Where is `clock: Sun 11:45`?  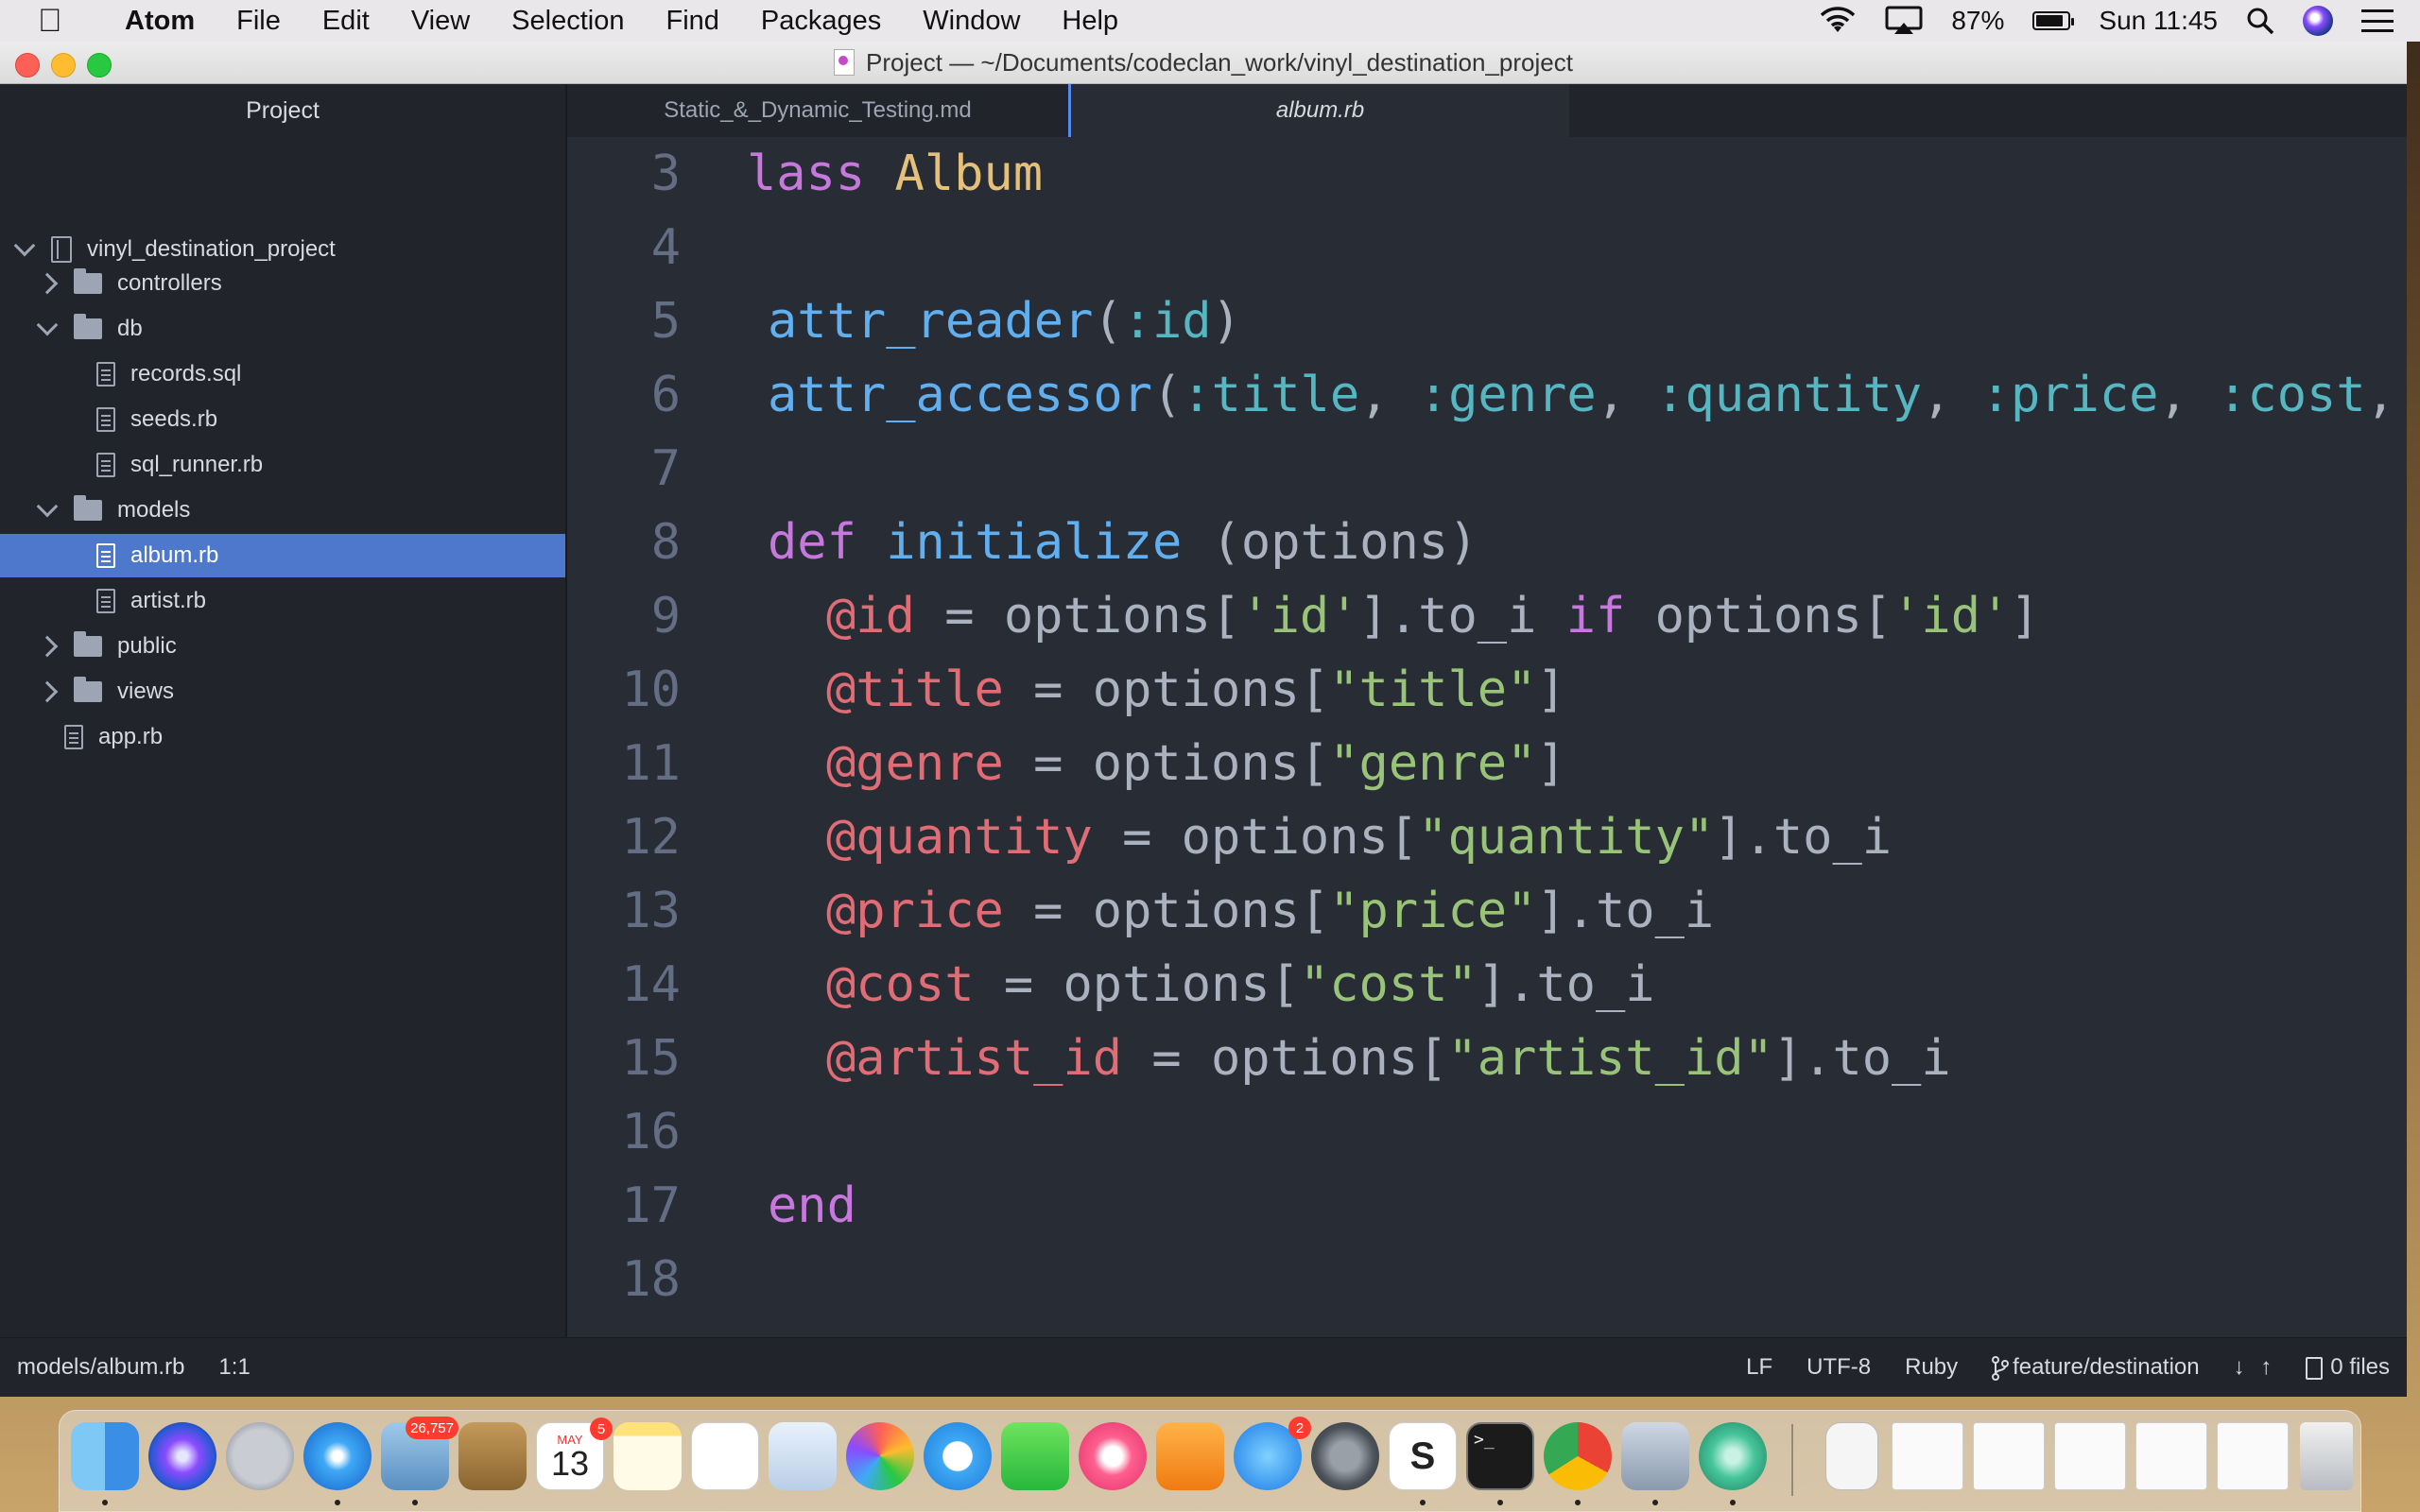 clock: Sun 11:45 is located at coordinates (2159, 21).